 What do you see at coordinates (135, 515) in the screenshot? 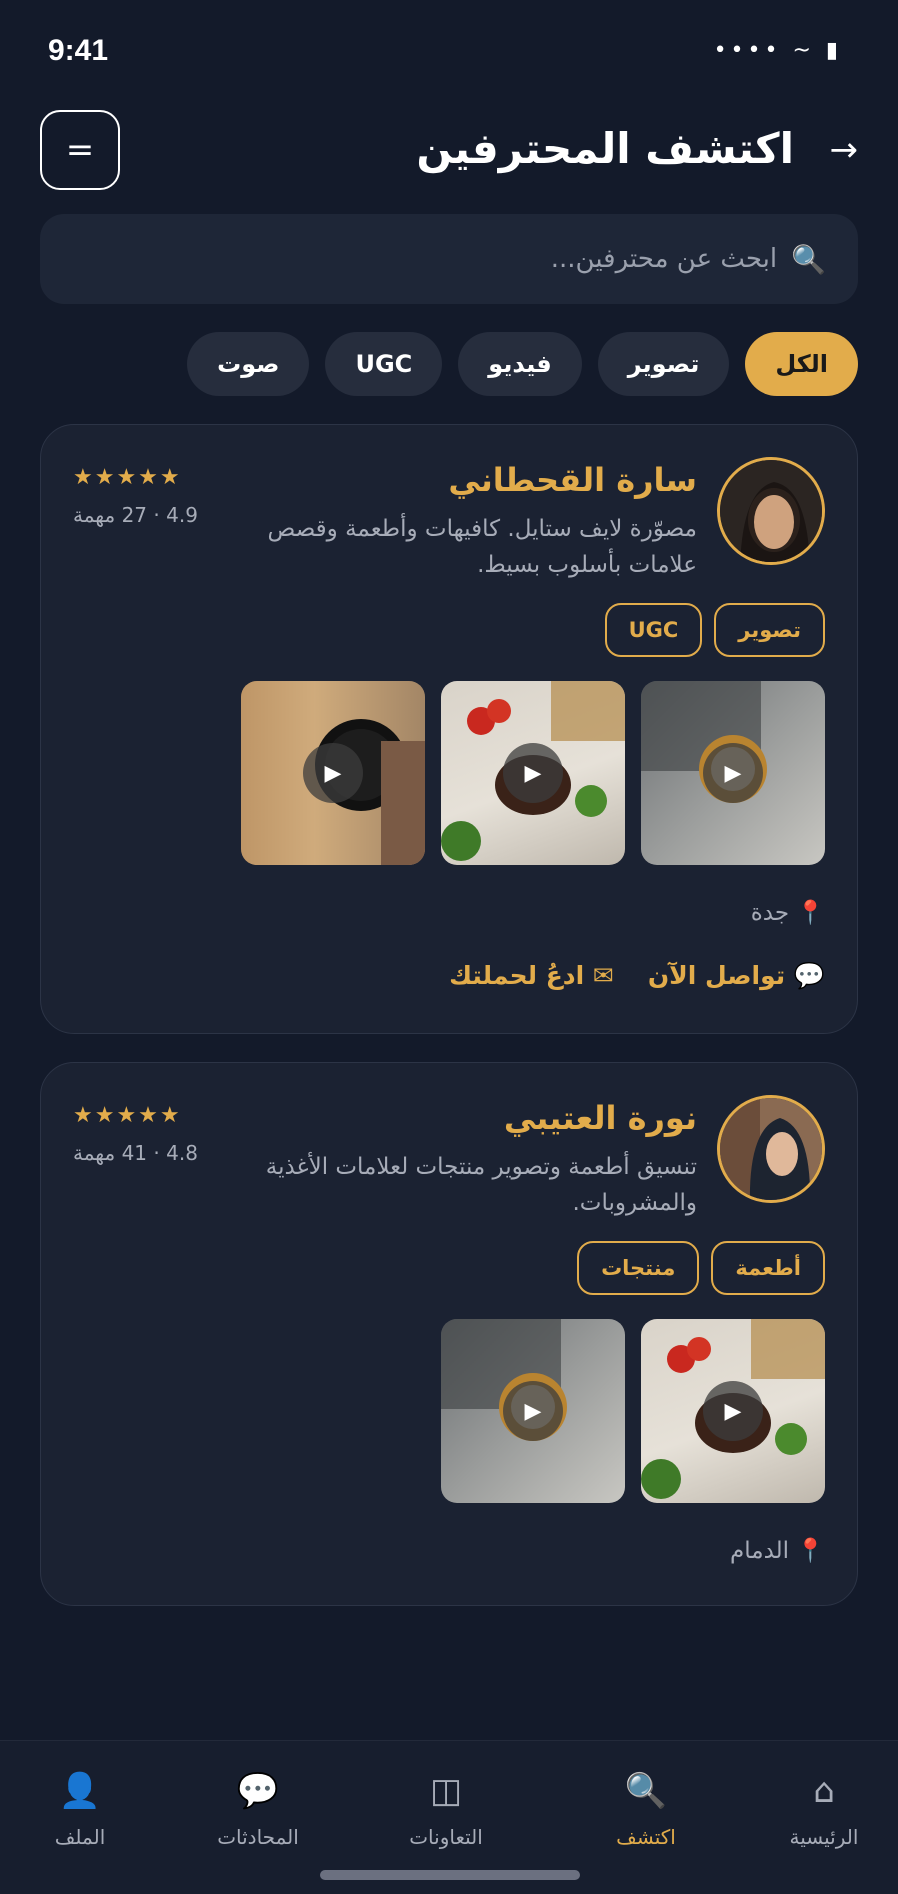
I see `rating-text: 4.9 · 27 مهمة` at bounding box center [135, 515].